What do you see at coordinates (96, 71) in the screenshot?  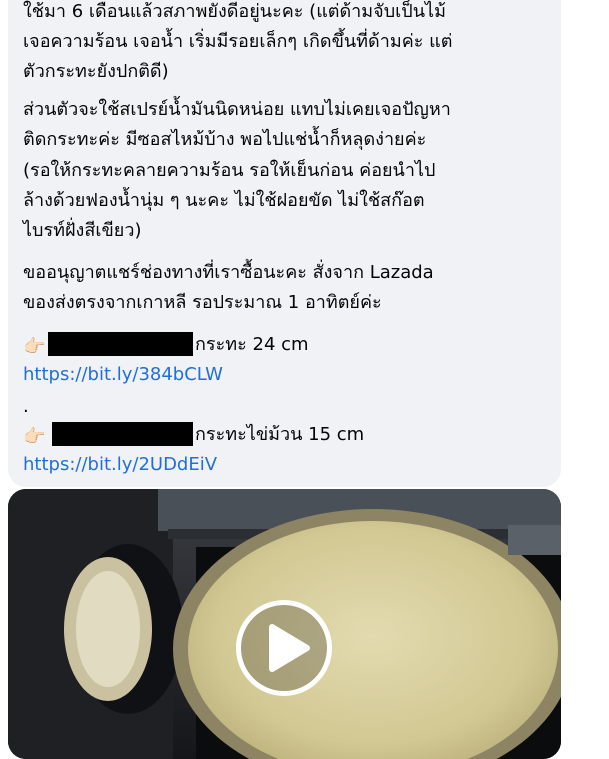 I see `post-text-line: ตัวกระทะยังปกติดี)` at bounding box center [96, 71].